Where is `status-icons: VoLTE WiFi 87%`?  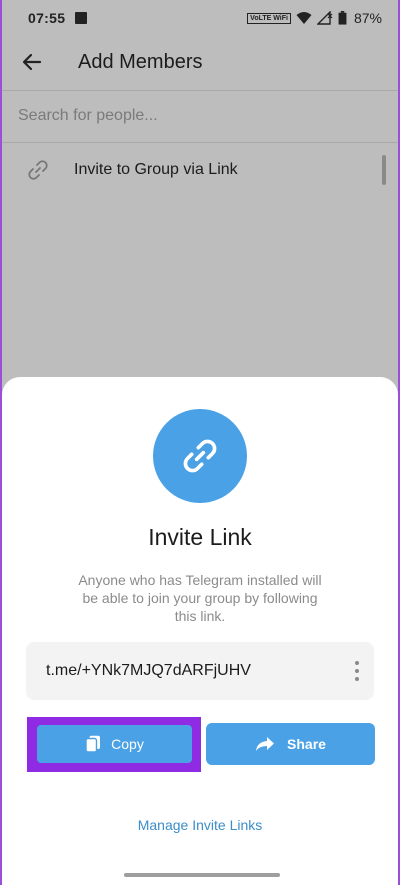 status-icons: VoLTE WiFi 87% is located at coordinates (314, 18).